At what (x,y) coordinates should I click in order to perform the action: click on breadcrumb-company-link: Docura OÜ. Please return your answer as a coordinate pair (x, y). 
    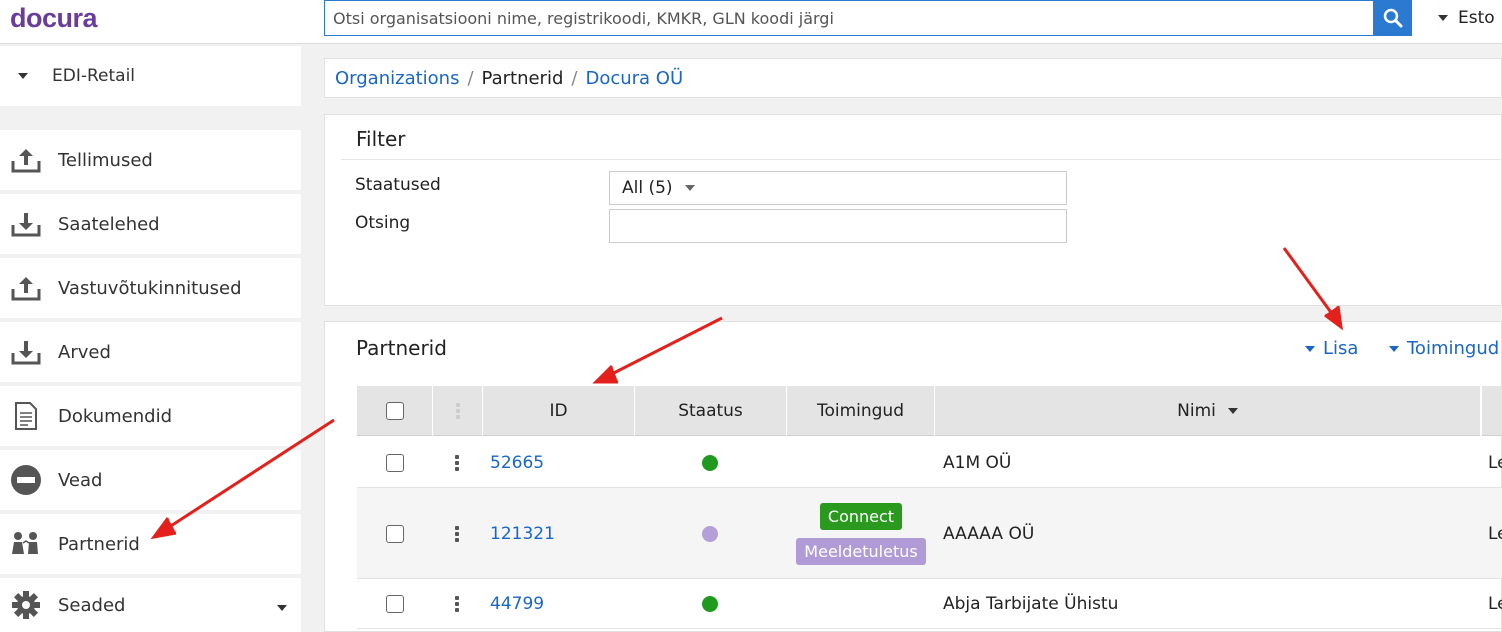
    Looking at the image, I should click on (634, 78).